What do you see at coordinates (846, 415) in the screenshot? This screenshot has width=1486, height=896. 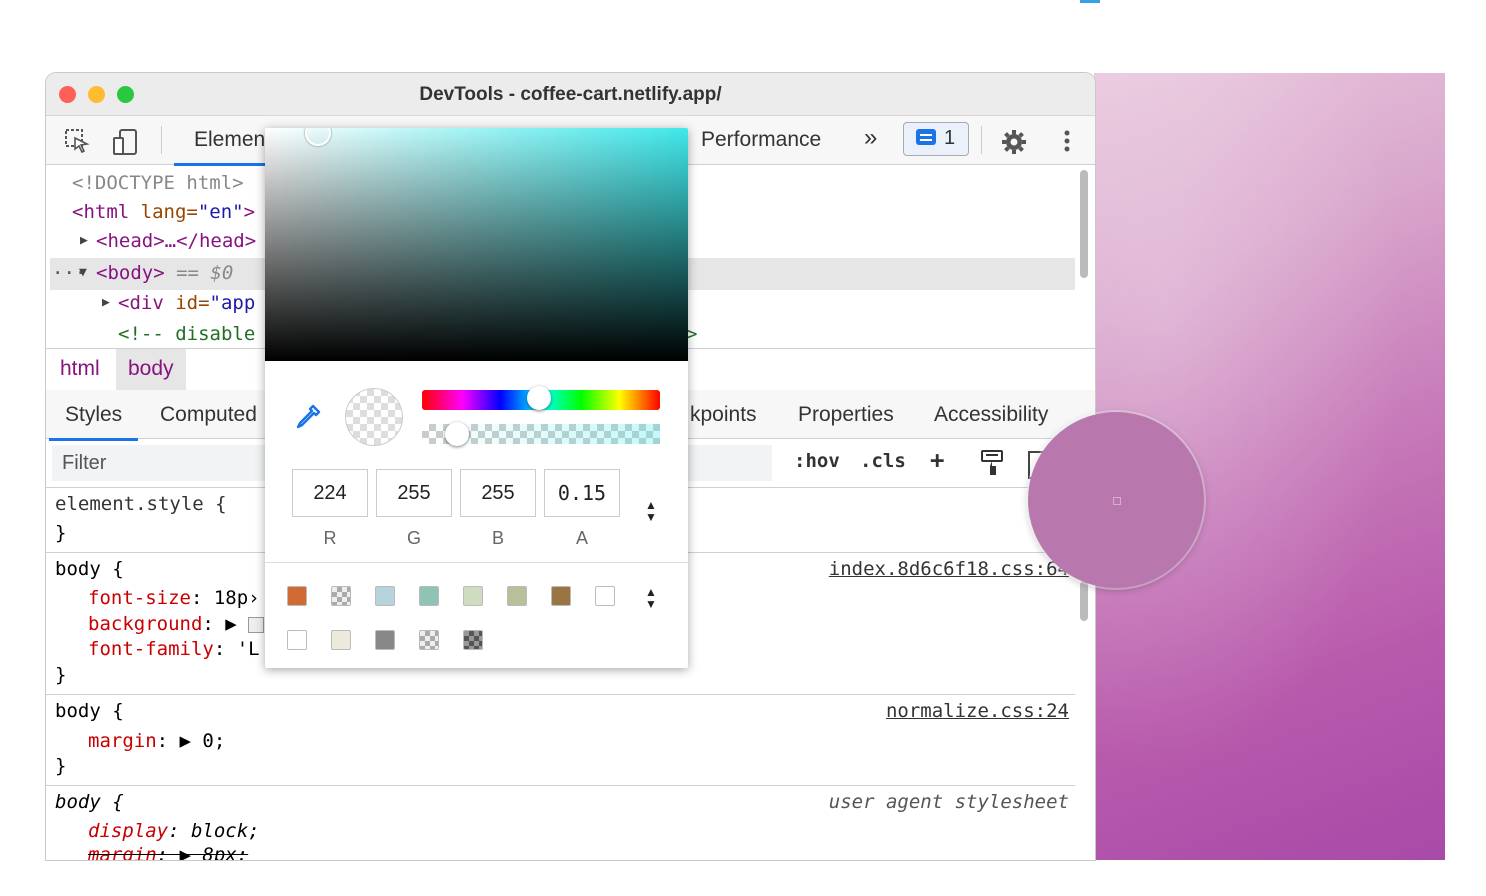 I see `tab-properties: Properties` at bounding box center [846, 415].